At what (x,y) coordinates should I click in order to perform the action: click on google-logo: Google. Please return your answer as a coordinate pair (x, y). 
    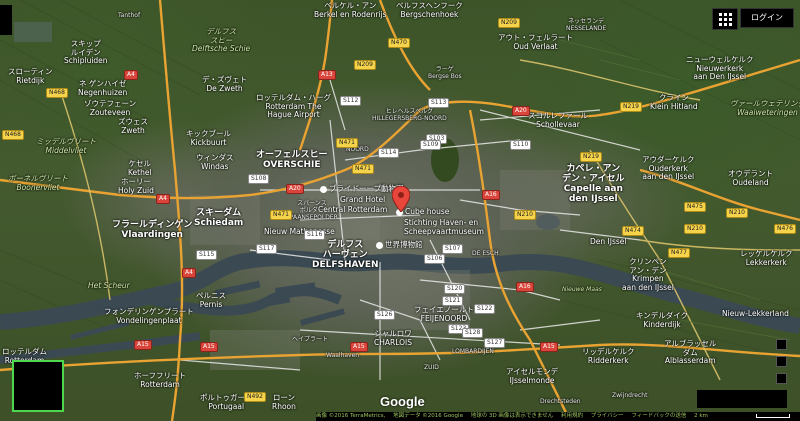
    Looking at the image, I should click on (402, 401).